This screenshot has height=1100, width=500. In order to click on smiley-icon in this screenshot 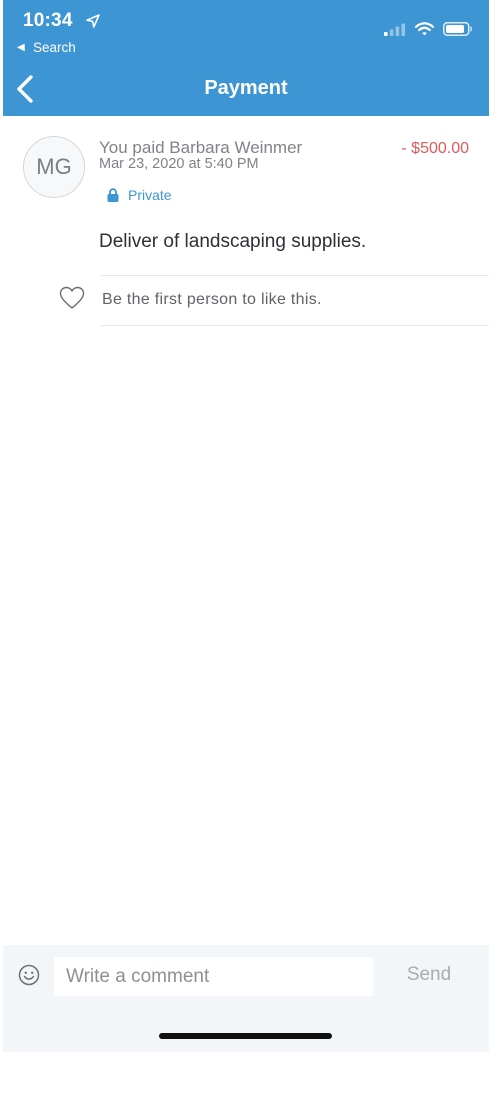, I will do `click(29, 975)`.